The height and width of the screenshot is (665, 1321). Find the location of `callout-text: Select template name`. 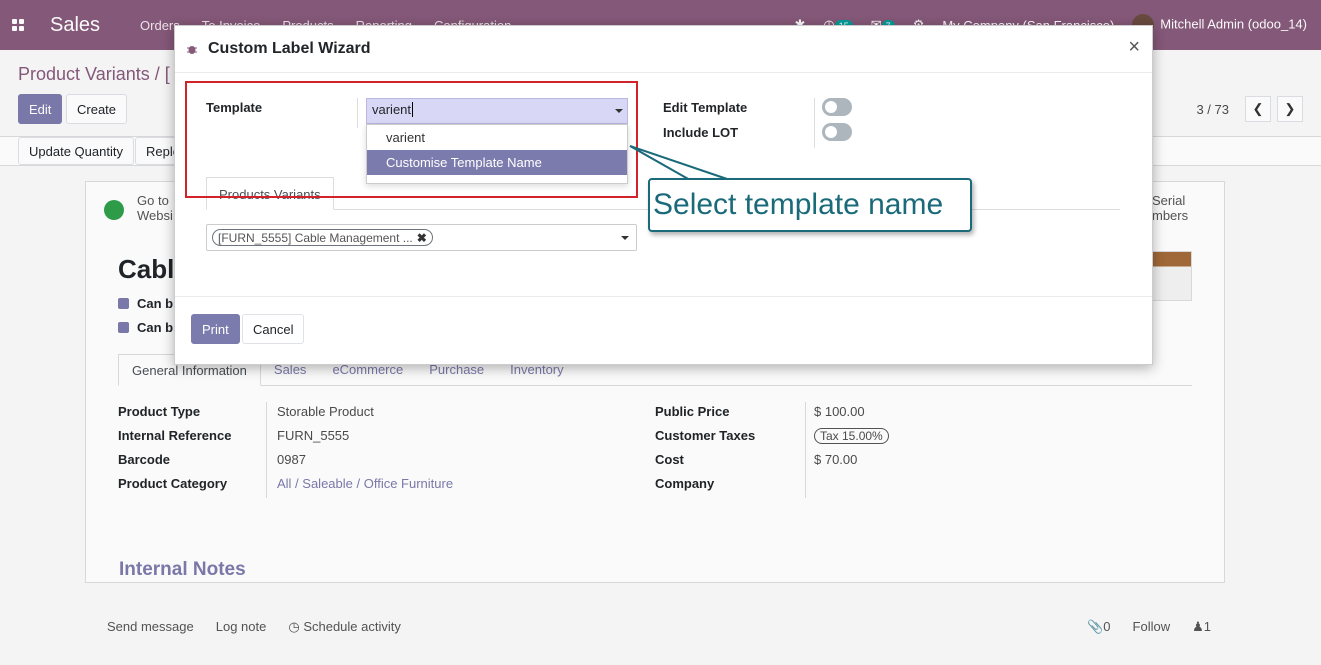

callout-text: Select template name is located at coordinates (798, 204).